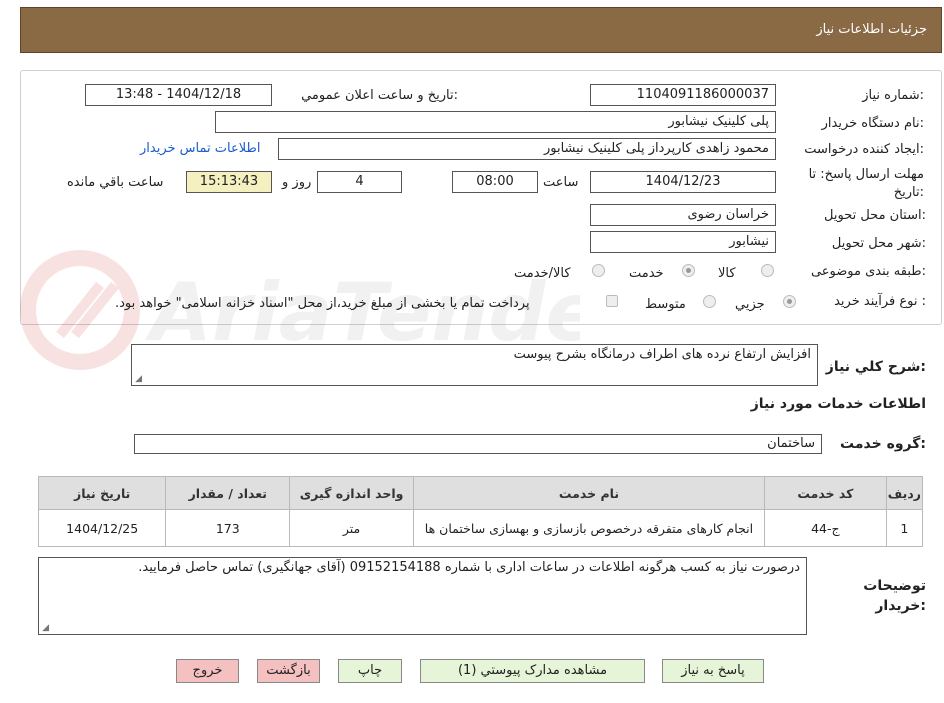  I want to click on days-field: 4, so click(359, 182).